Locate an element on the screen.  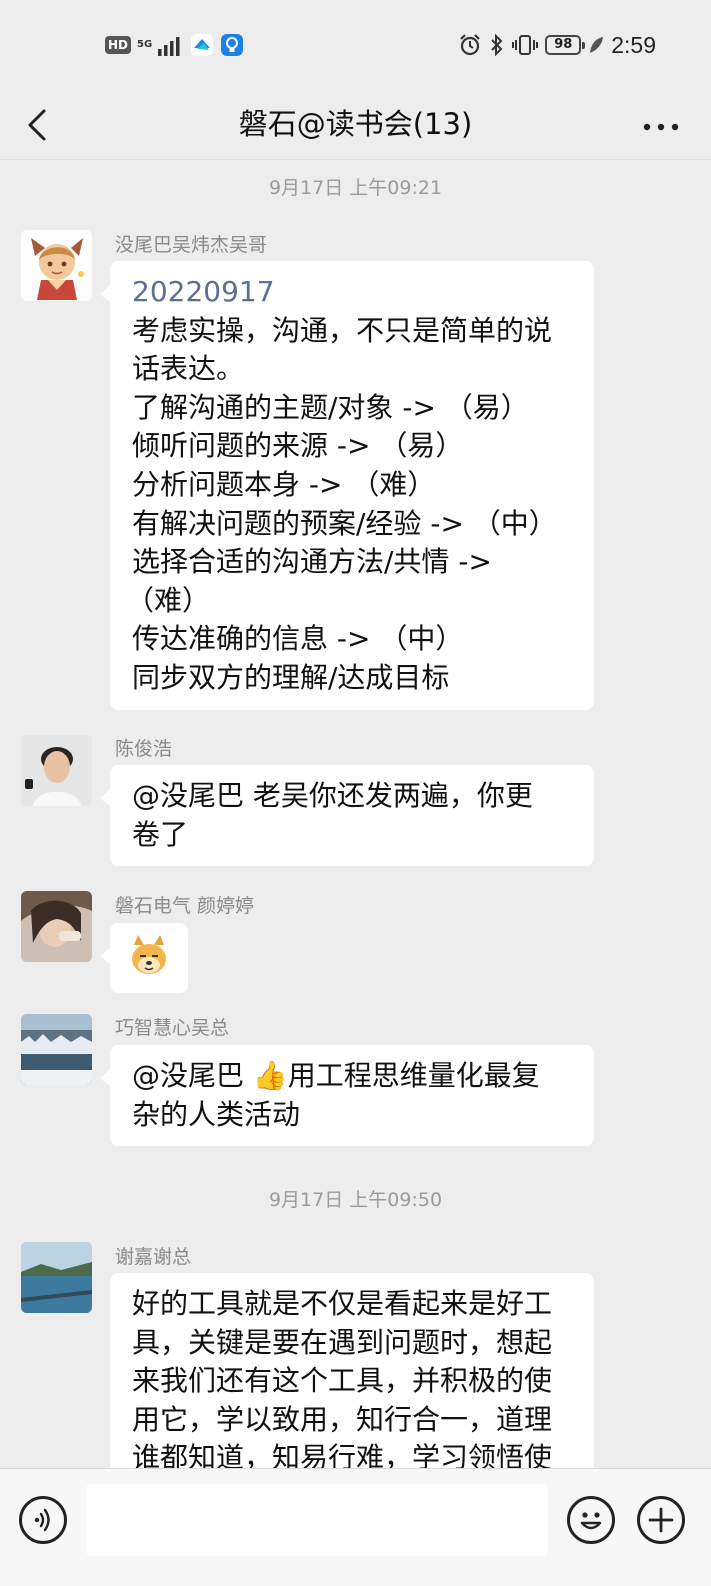
message-line: @没尾巴 老吴你还发两遍，你更 is located at coordinates (332, 795).